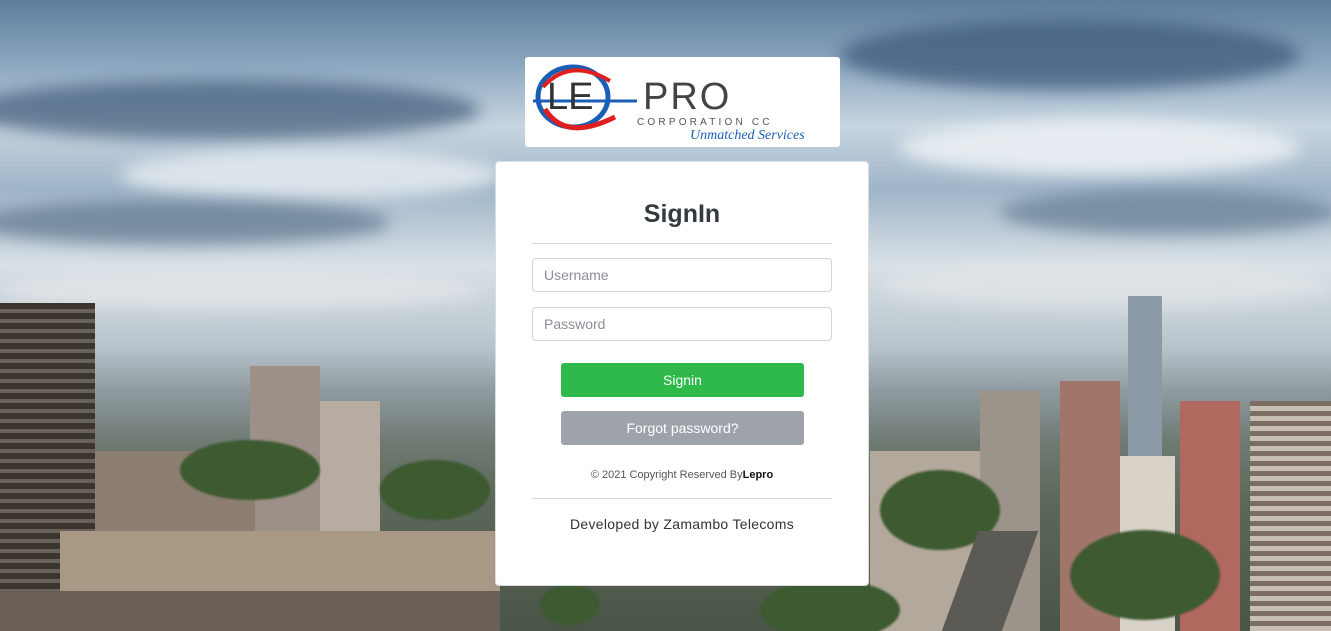  What do you see at coordinates (682, 324) in the screenshot?
I see `password-input` at bounding box center [682, 324].